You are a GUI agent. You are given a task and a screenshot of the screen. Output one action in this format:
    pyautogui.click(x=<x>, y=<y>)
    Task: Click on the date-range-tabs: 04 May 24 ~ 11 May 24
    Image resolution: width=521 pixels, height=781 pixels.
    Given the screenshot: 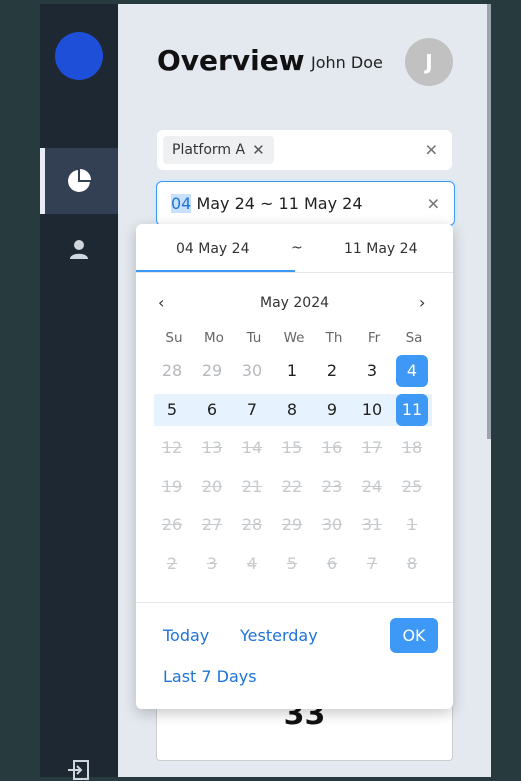 What is the action you would take?
    pyautogui.click(x=294, y=248)
    